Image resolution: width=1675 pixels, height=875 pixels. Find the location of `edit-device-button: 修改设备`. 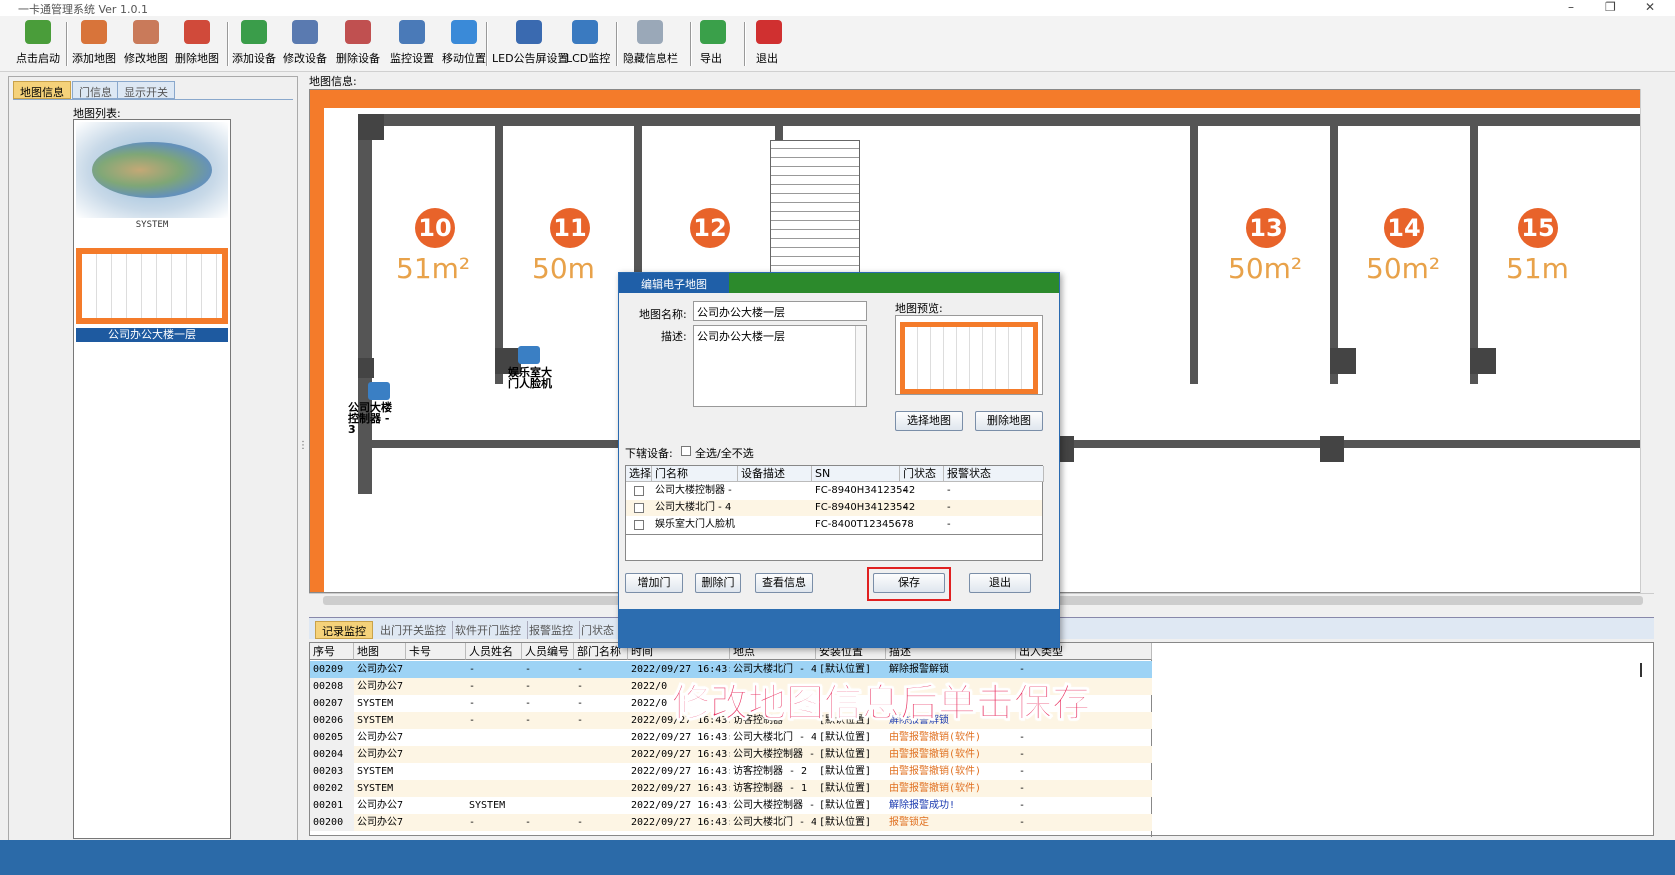

edit-device-button: 修改设备 is located at coordinates (305, 45).